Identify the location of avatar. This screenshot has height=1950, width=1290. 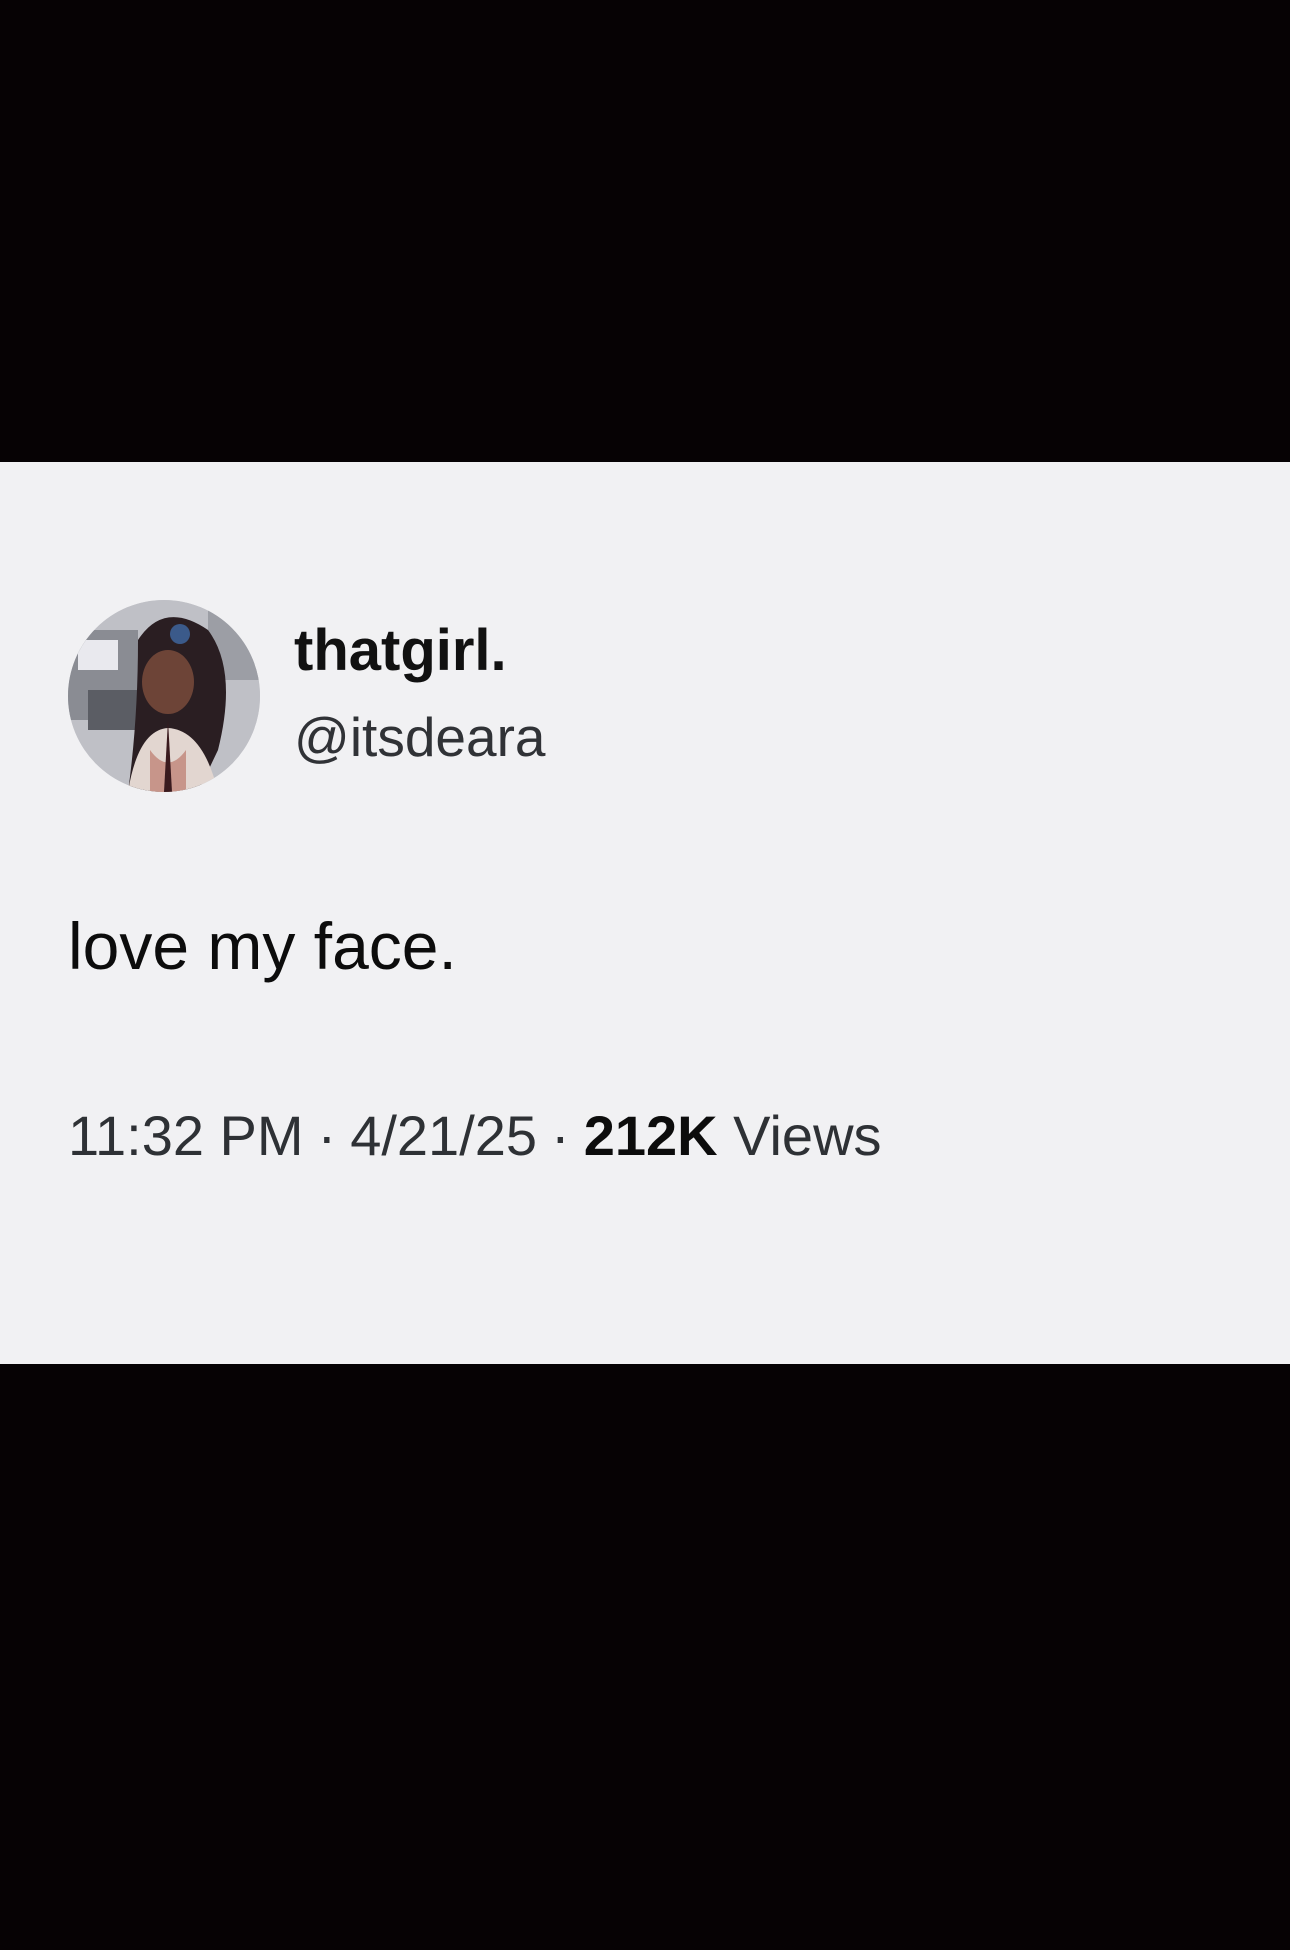
(164, 696).